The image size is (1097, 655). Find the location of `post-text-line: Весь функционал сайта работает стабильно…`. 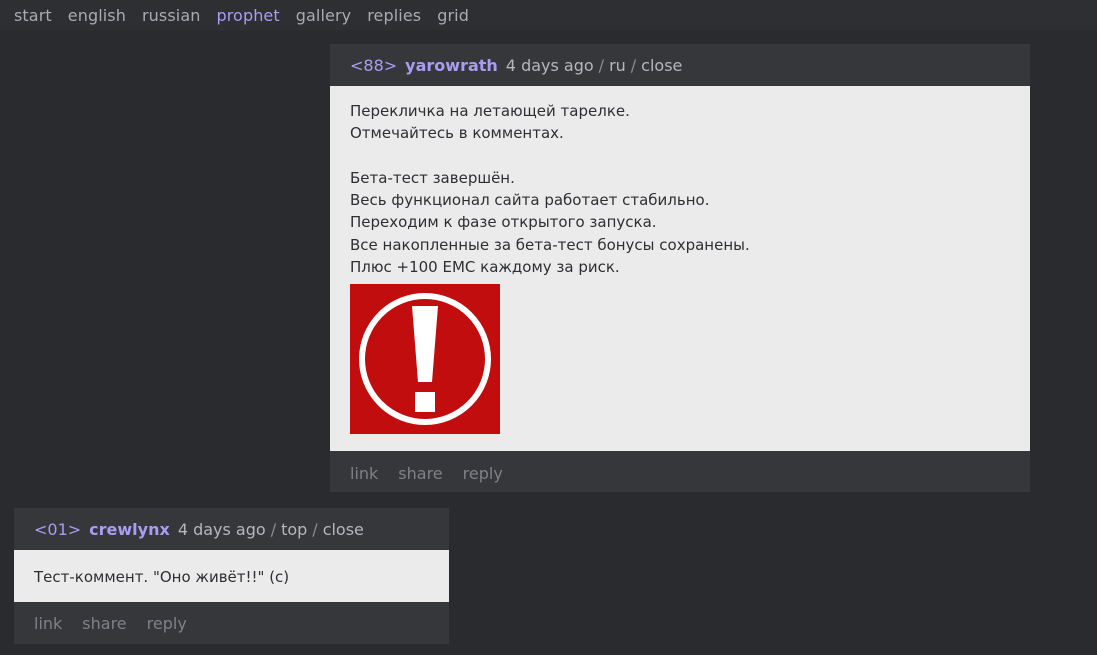

post-text-line: Весь функционал сайта работает стабильно… is located at coordinates (530, 200).